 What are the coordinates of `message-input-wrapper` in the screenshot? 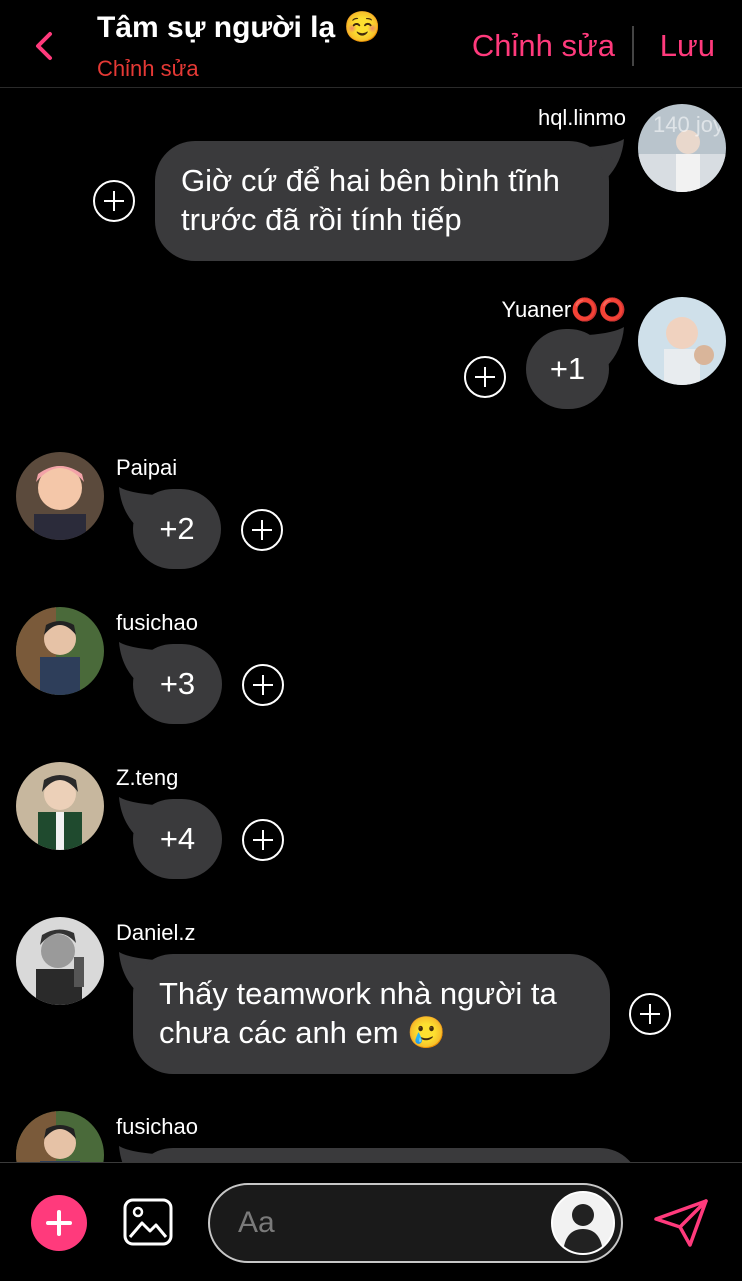 It's located at (415, 1223).